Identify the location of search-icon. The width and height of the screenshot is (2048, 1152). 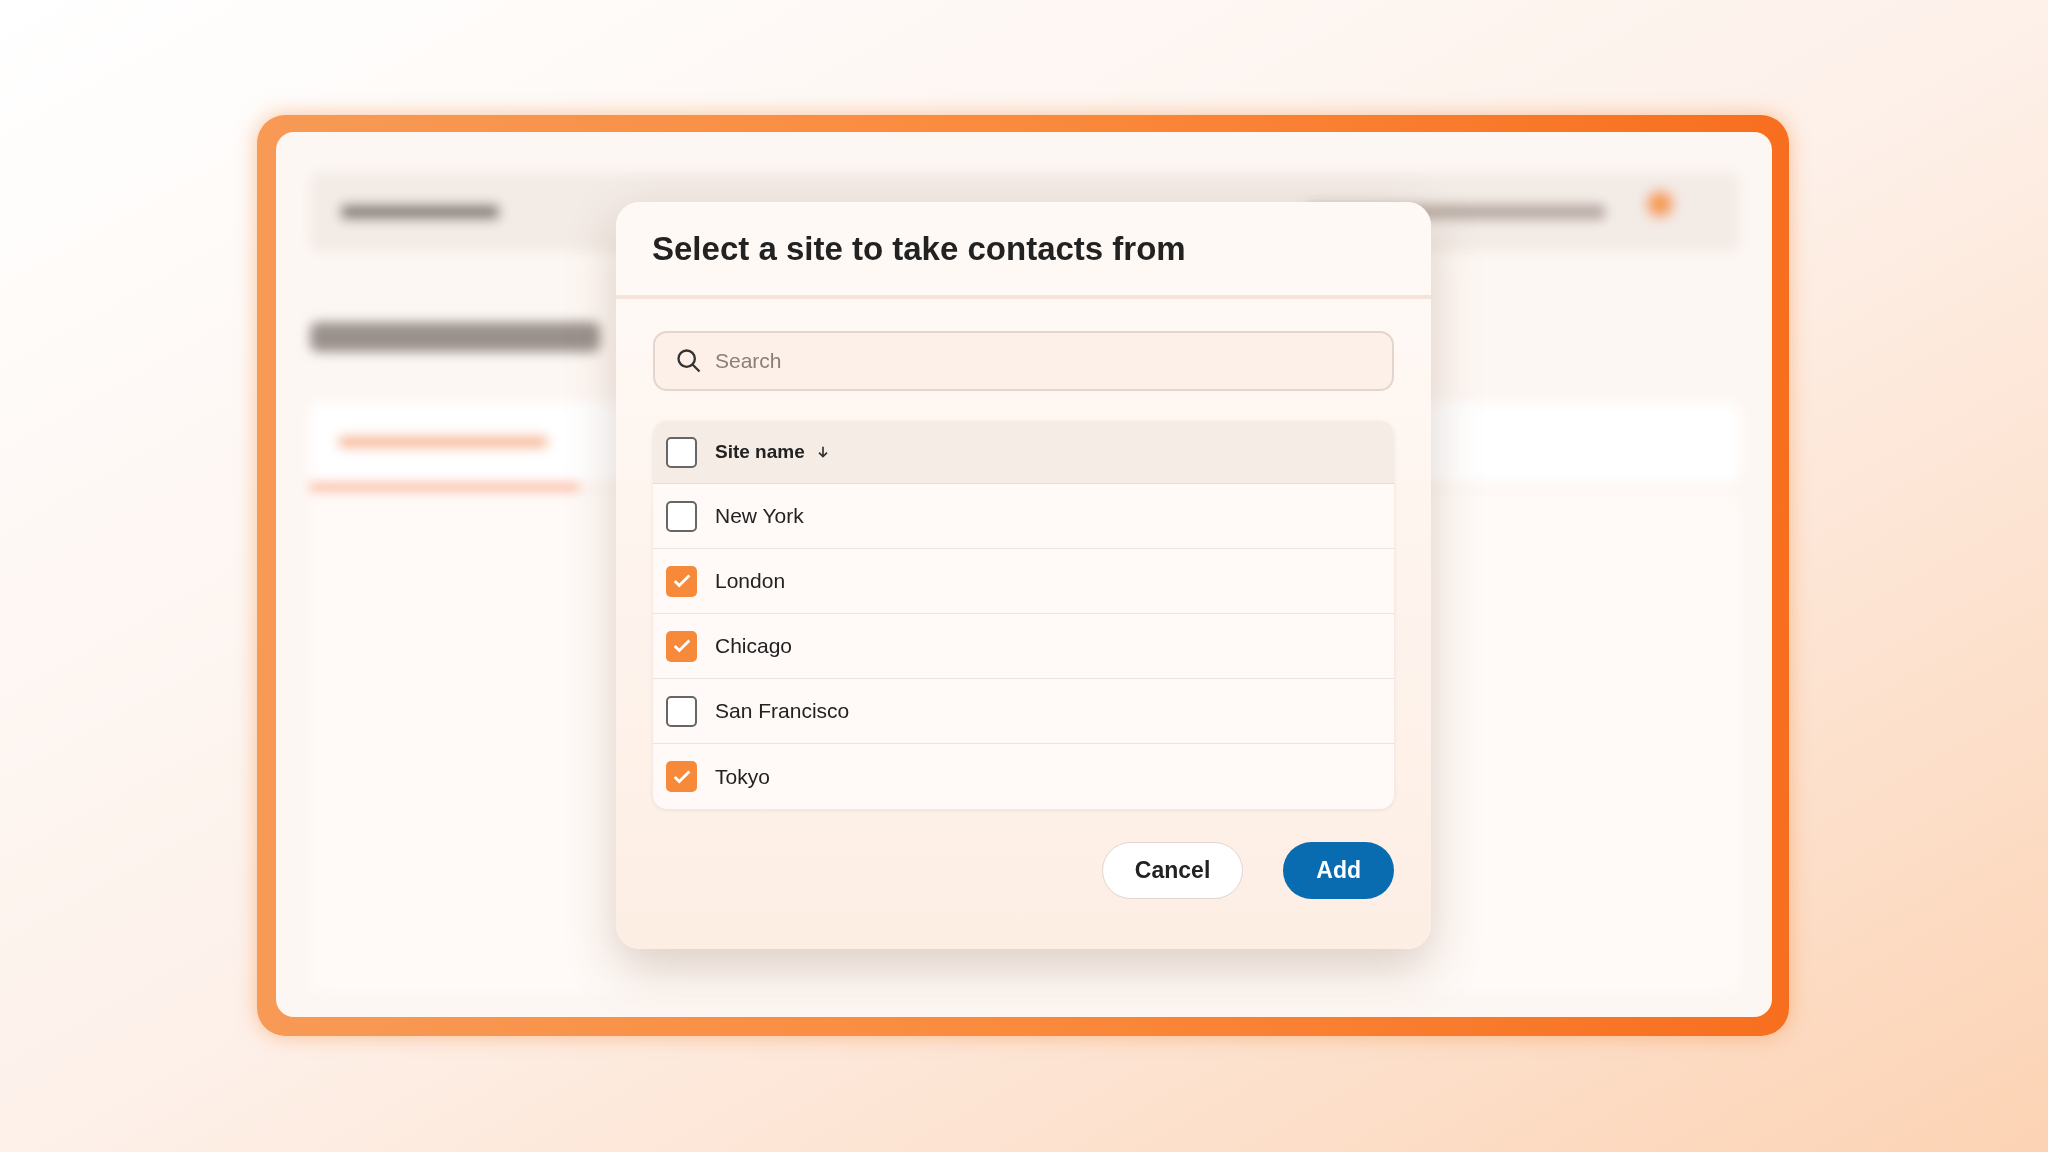
(689, 361).